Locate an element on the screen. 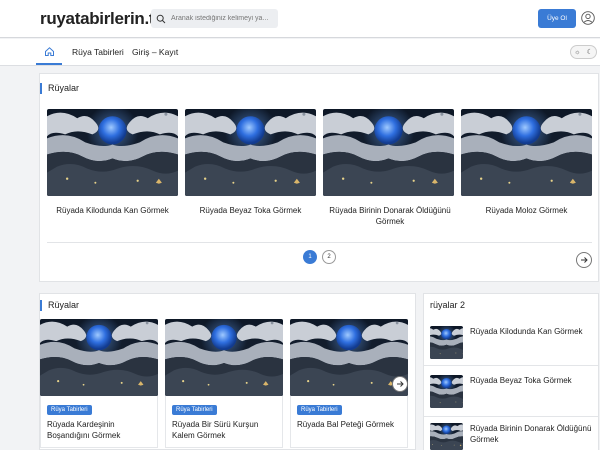 This screenshot has height=450, width=600. search-input is located at coordinates (221, 18).